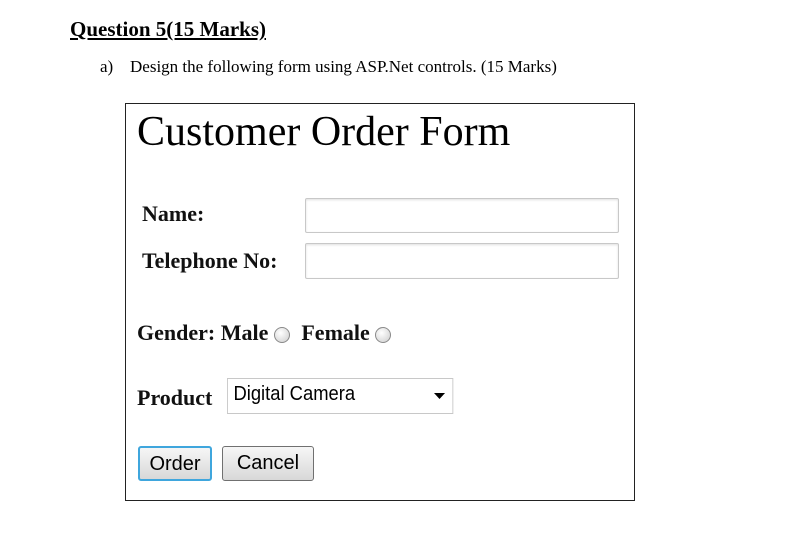 The height and width of the screenshot is (555, 788). What do you see at coordinates (175, 463) in the screenshot?
I see `order-button: Order` at bounding box center [175, 463].